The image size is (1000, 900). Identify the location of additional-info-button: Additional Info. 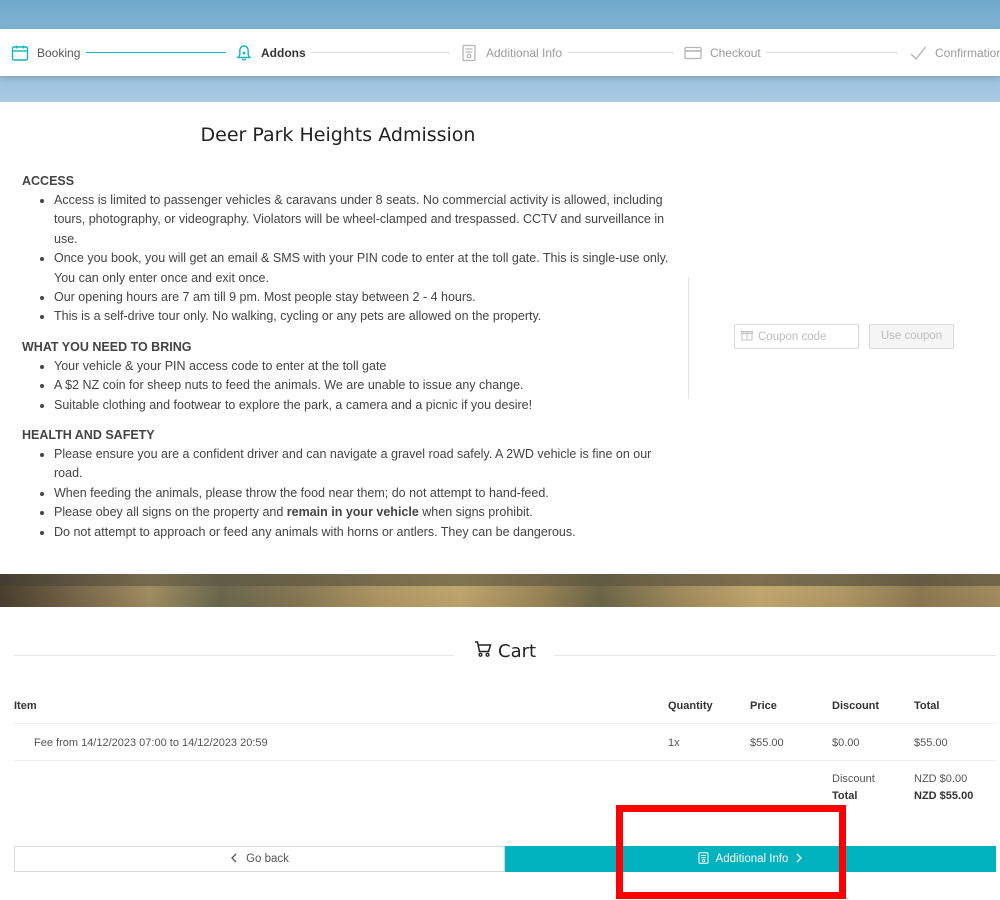
(750, 859).